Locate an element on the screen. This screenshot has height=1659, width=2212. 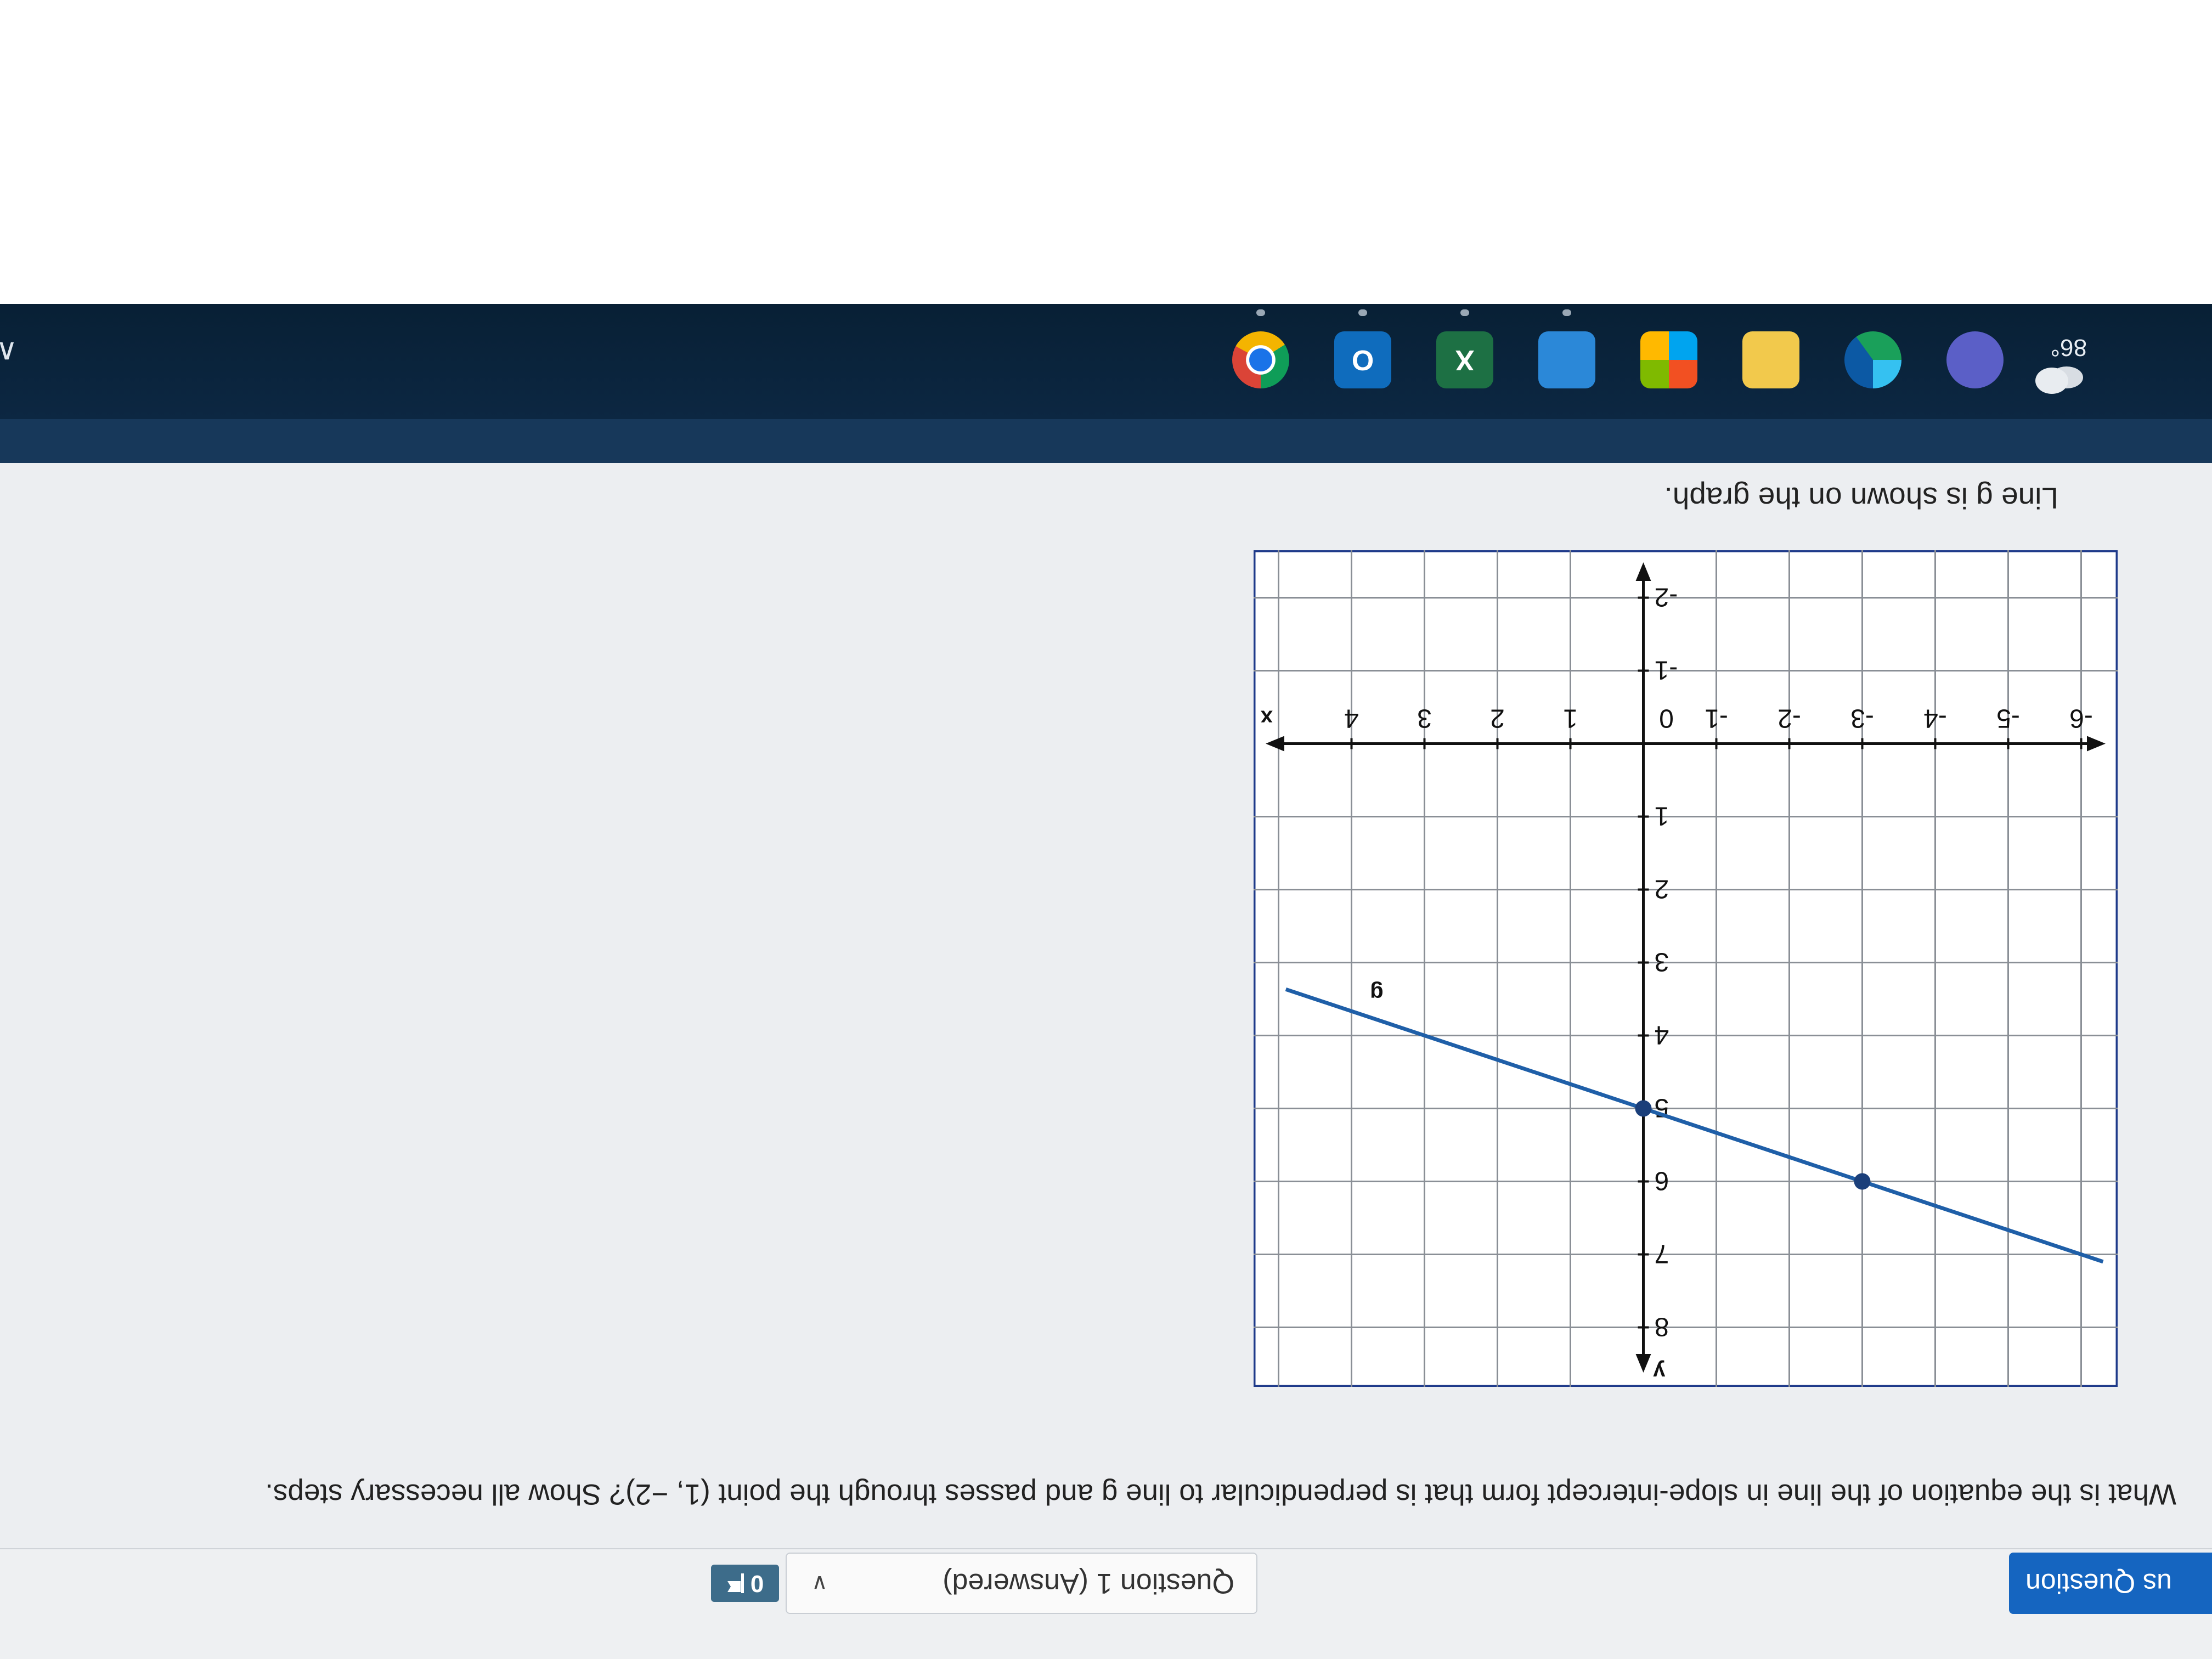
flag-icon is located at coordinates (735, 1583).